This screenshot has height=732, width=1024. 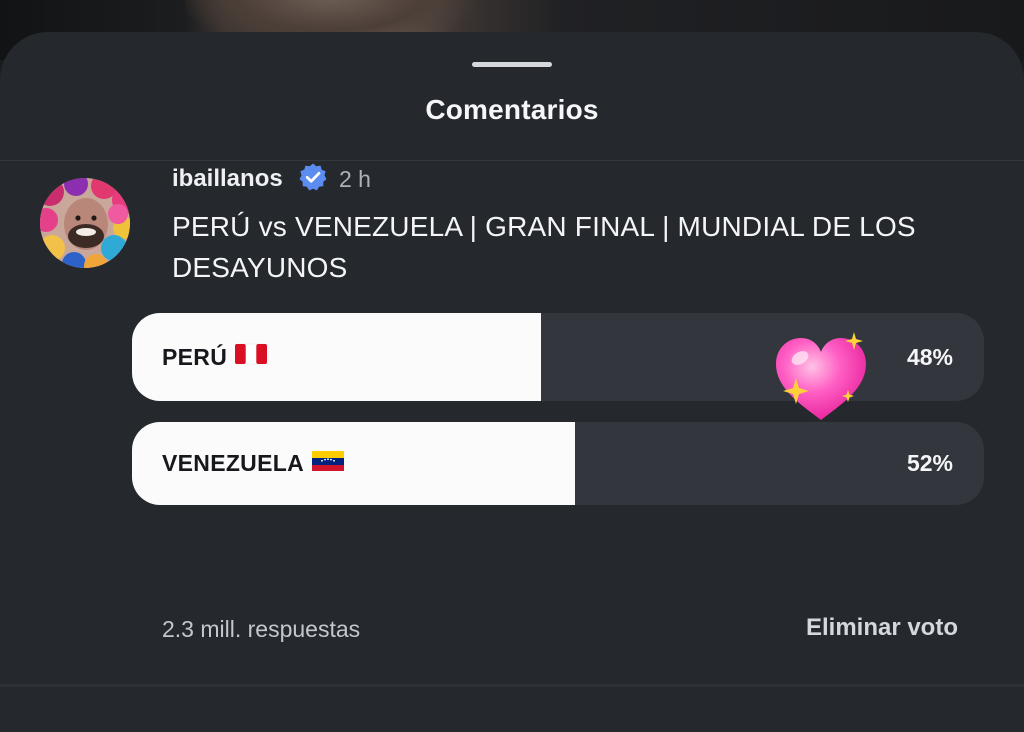 What do you see at coordinates (233, 463) in the screenshot?
I see `poll-option-text: VENEZUELA` at bounding box center [233, 463].